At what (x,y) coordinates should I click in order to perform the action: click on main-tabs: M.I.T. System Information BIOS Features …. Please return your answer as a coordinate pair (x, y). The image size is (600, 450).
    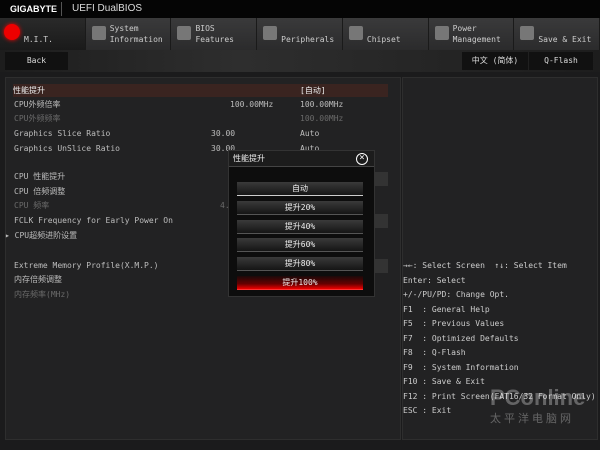
    Looking at the image, I should click on (300, 34).